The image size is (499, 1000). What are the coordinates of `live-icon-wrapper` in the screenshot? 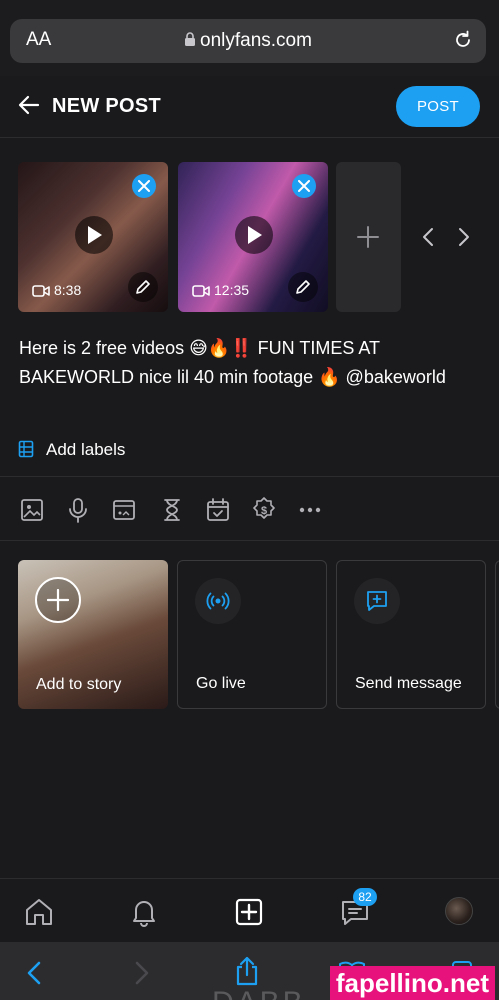 It's located at (218, 601).